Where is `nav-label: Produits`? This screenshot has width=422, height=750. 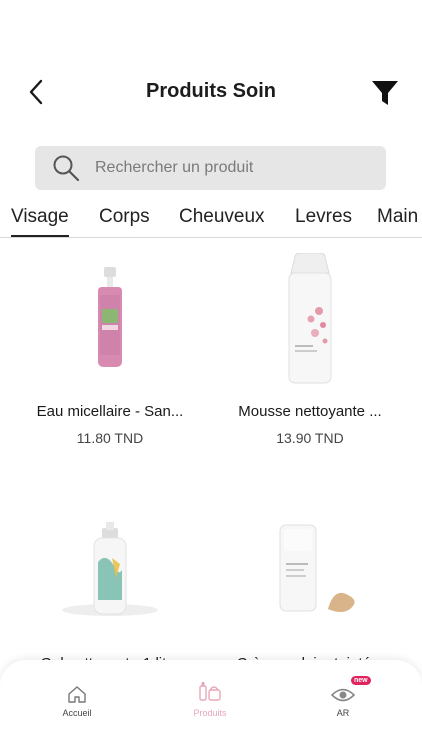
nav-label: Produits is located at coordinates (210, 713).